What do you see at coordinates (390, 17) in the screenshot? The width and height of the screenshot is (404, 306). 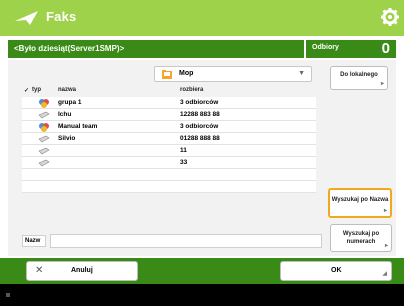 I see `gear-icon` at bounding box center [390, 17].